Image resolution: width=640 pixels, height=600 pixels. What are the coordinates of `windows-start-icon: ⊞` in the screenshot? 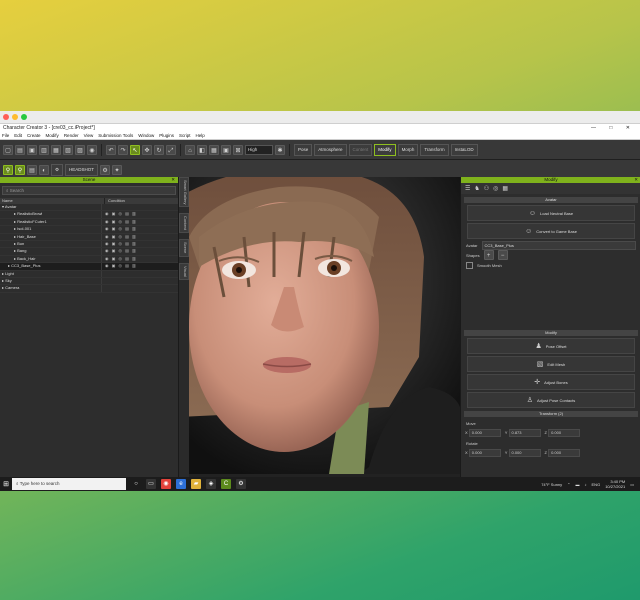 It's located at (6, 484).